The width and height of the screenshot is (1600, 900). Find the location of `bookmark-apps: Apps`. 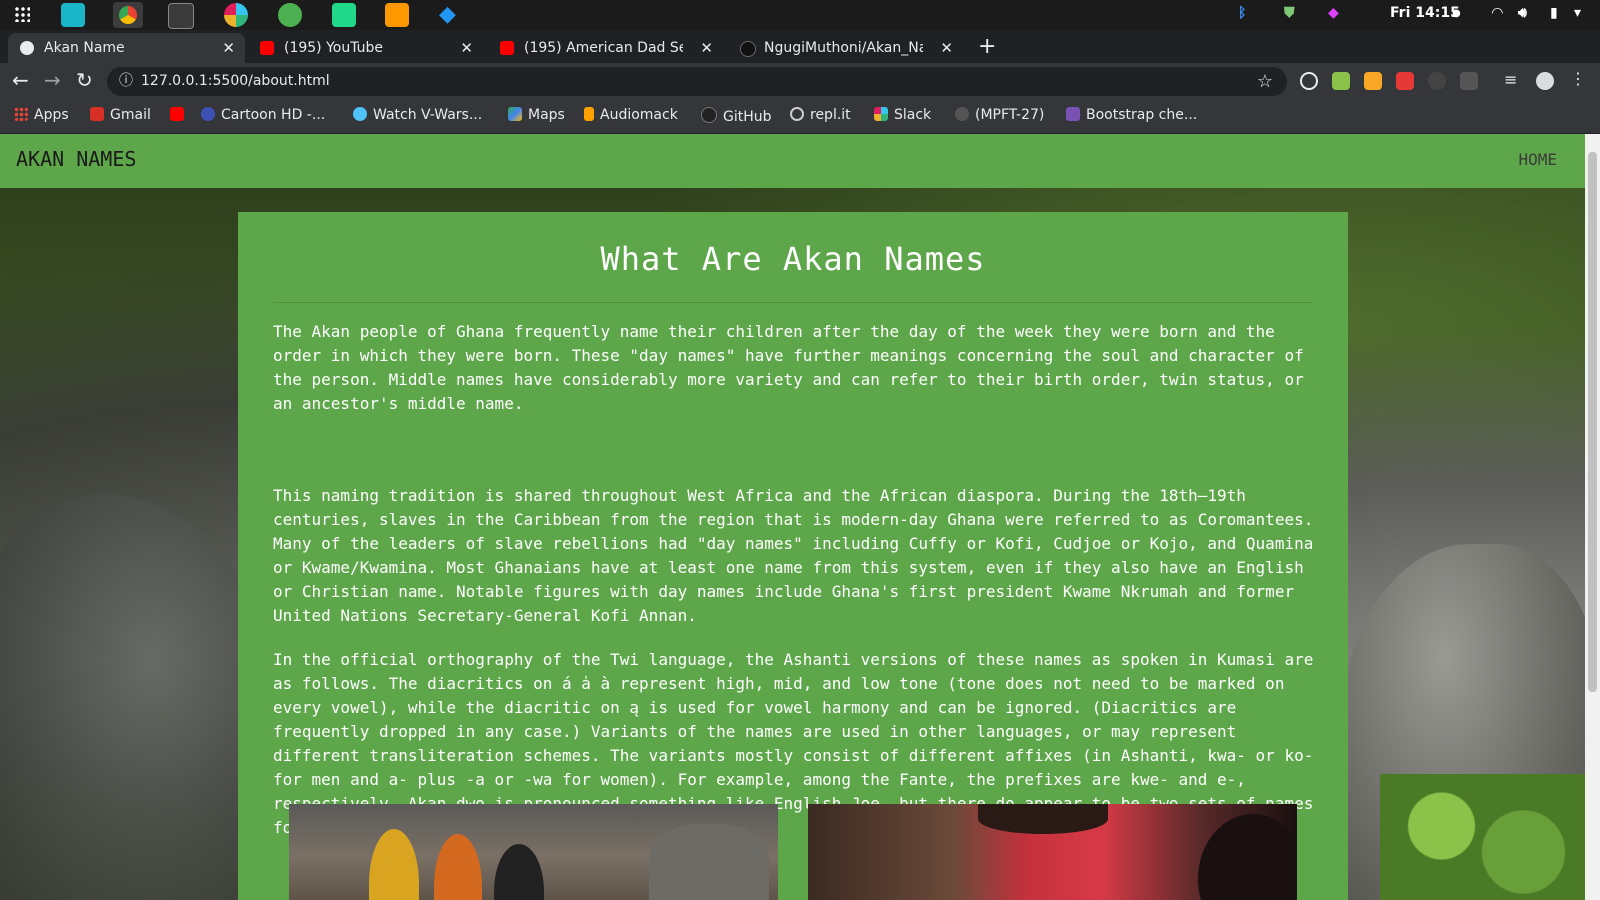

bookmark-apps: Apps is located at coordinates (41, 115).